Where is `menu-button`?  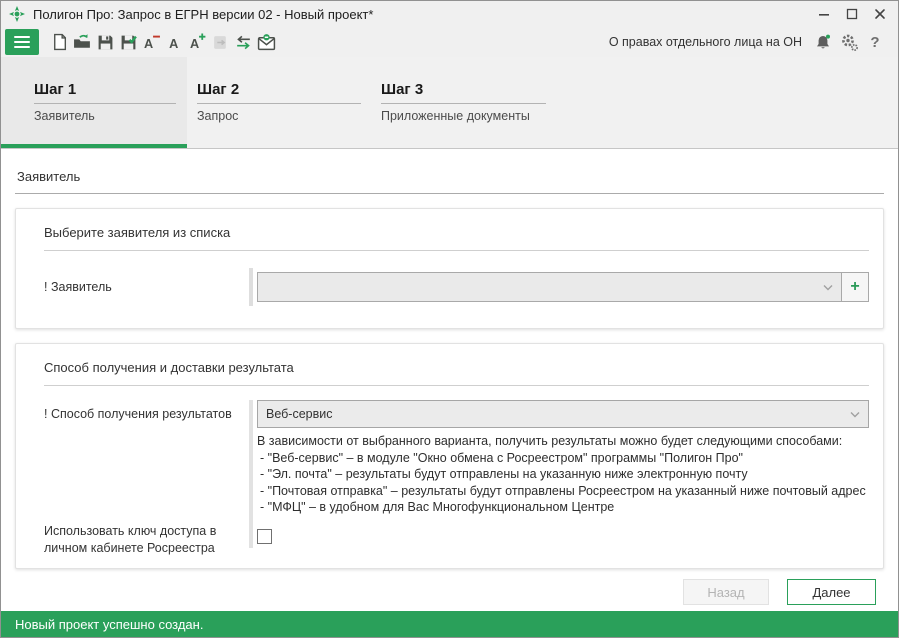
menu-button is located at coordinates (22, 42).